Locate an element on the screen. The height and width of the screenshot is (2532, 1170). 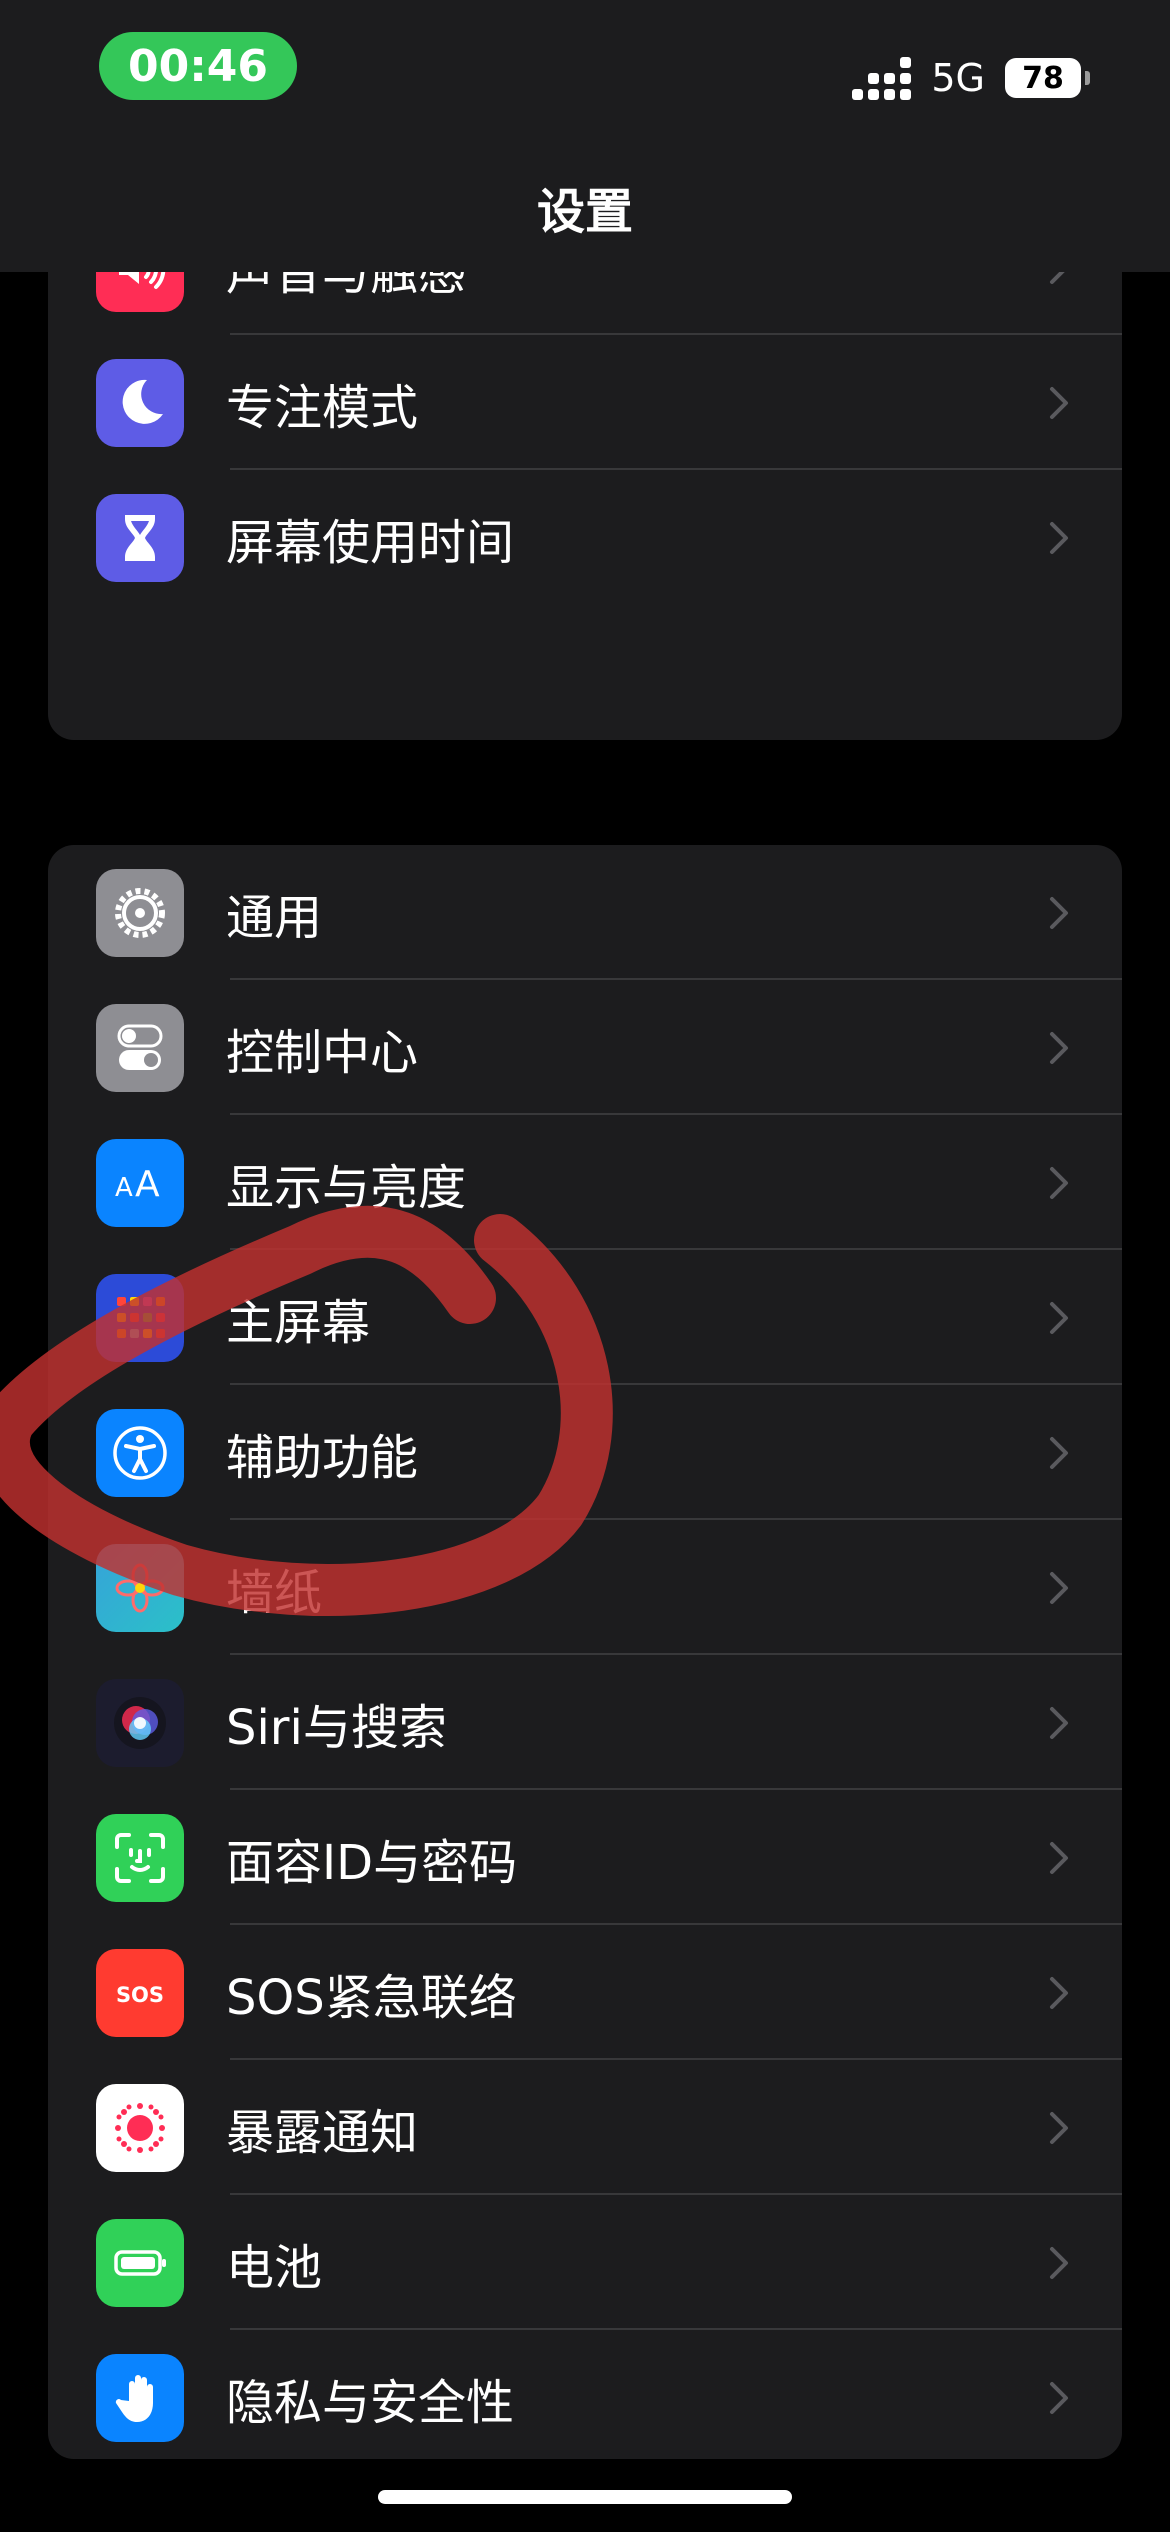
settings-row-label: 隐私与安全性 is located at coordinates (370, 2402).